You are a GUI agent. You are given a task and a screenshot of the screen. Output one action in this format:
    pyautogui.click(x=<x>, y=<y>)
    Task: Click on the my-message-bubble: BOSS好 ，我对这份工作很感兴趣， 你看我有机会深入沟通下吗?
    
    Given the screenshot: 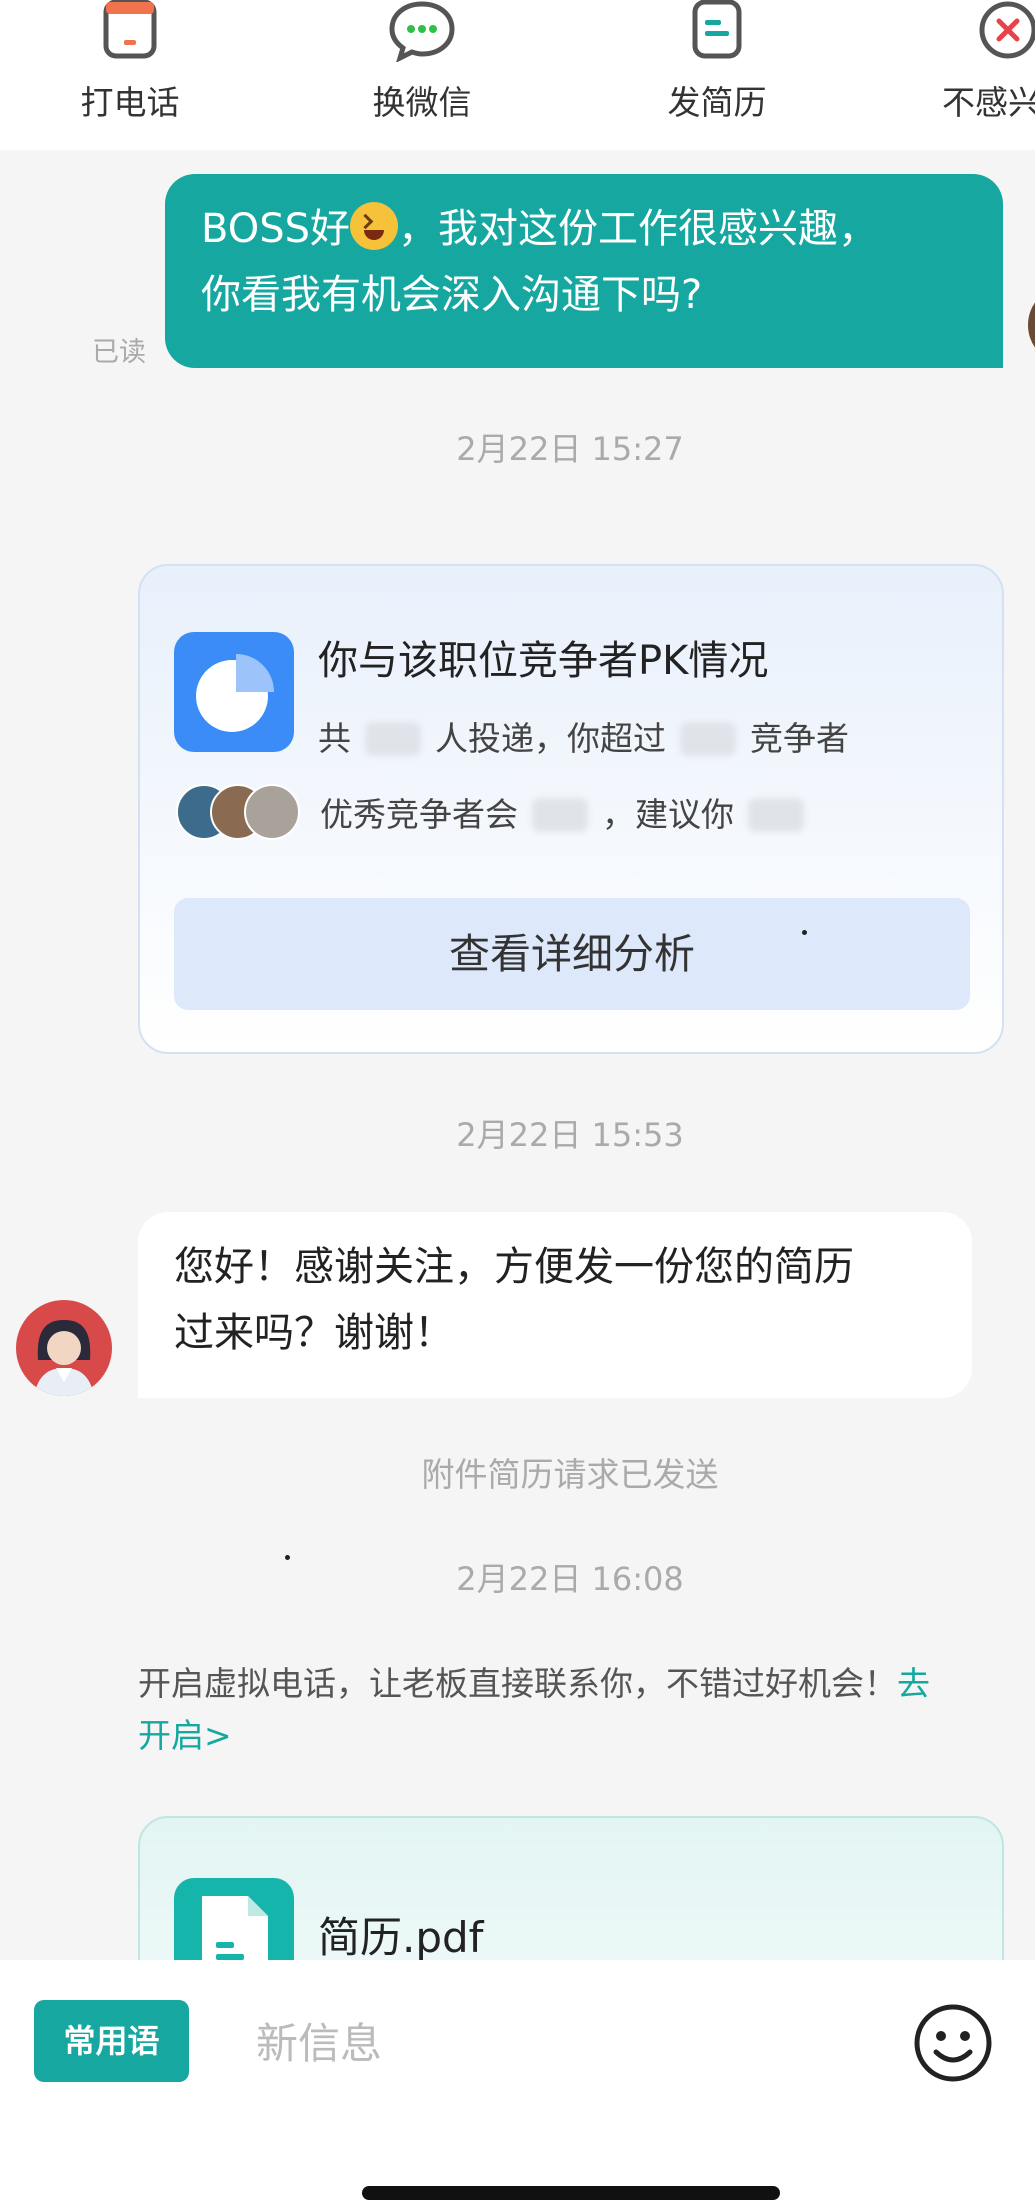 What is the action you would take?
    pyautogui.click(x=584, y=271)
    